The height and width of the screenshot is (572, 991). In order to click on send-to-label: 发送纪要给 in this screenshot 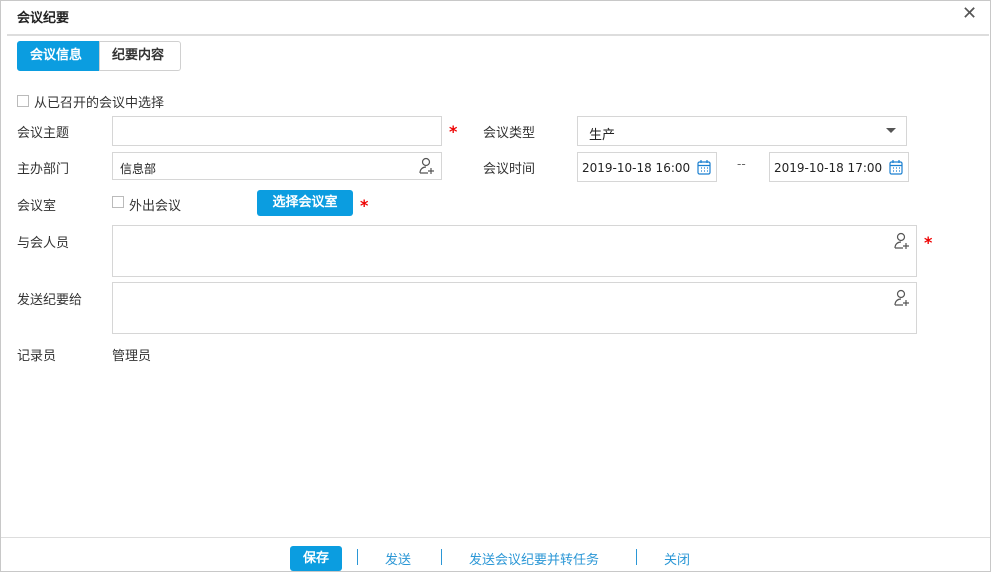, I will do `click(50, 300)`.